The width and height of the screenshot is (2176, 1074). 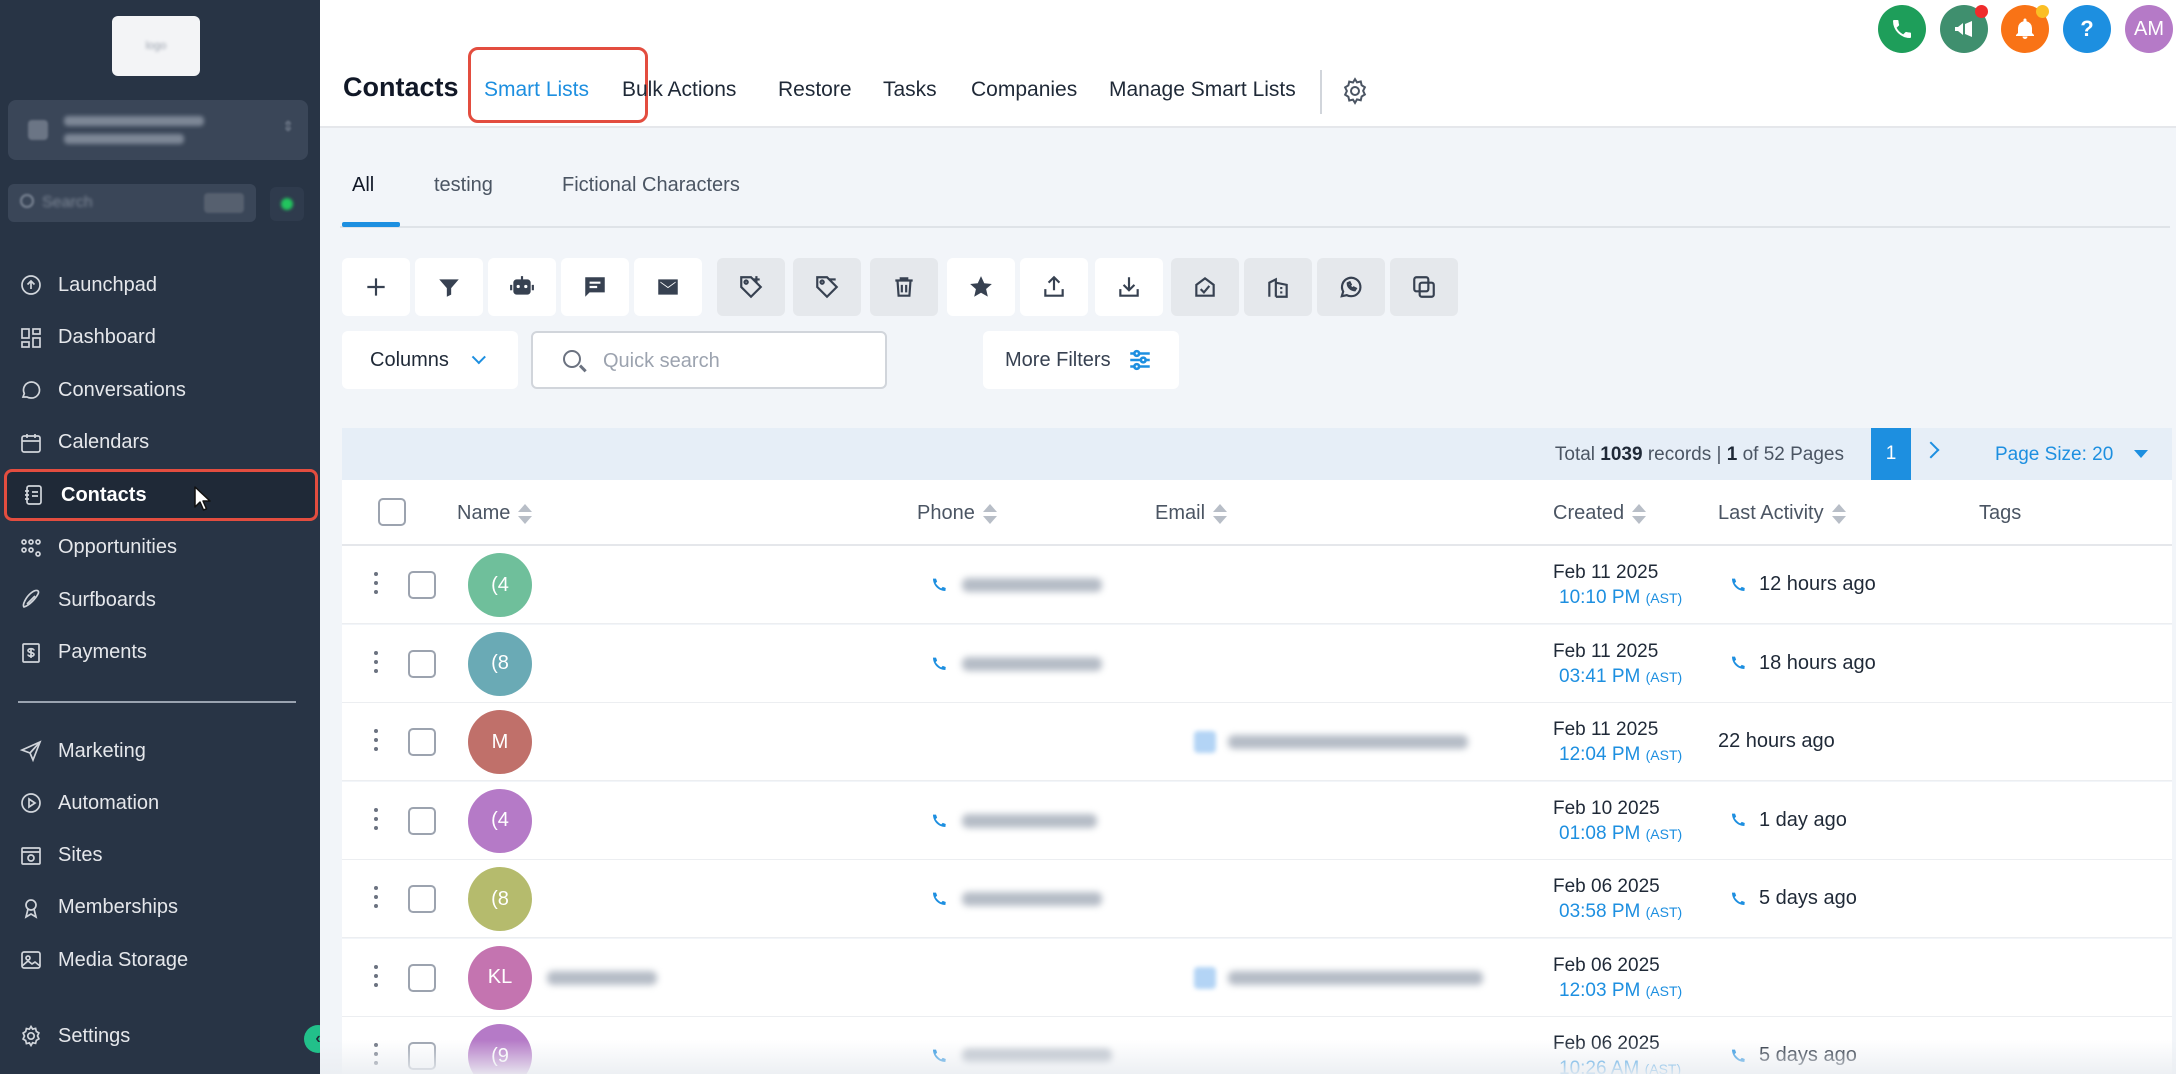 I want to click on sidebar-item-opportunities: Opportunities, so click(x=159, y=548).